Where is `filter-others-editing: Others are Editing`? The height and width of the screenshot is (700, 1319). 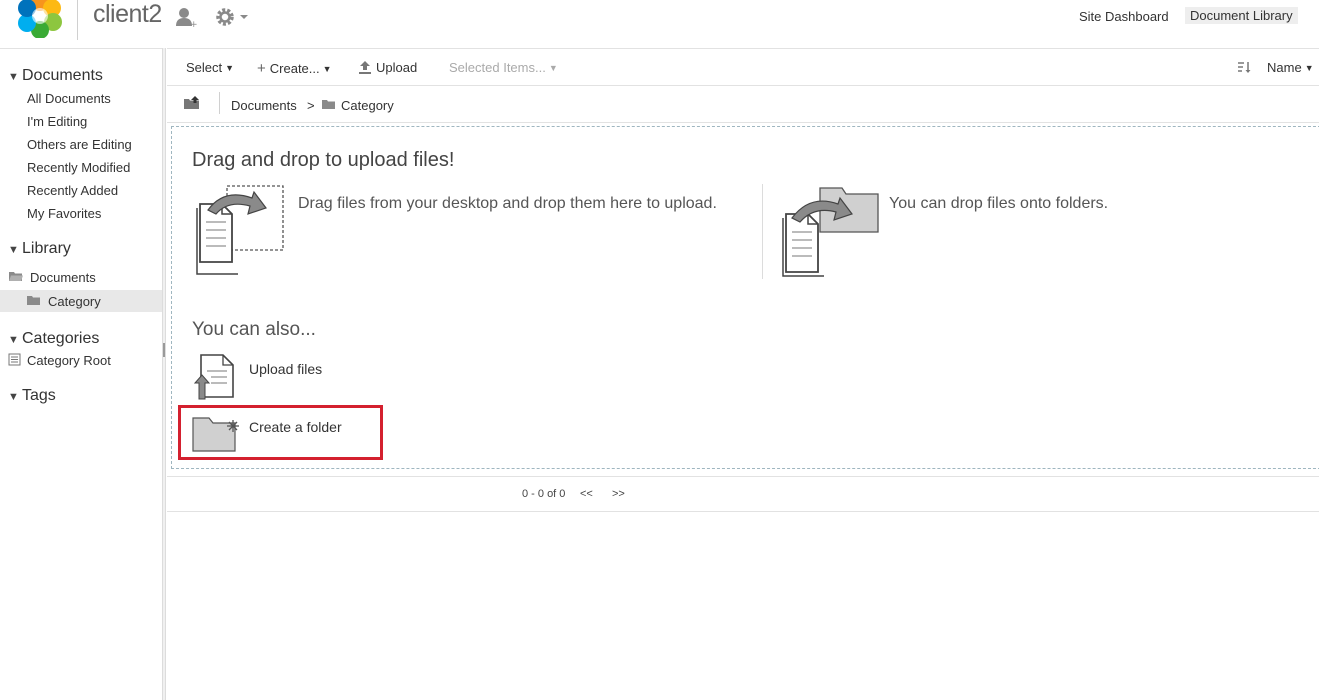 filter-others-editing: Others are Editing is located at coordinates (79, 144).